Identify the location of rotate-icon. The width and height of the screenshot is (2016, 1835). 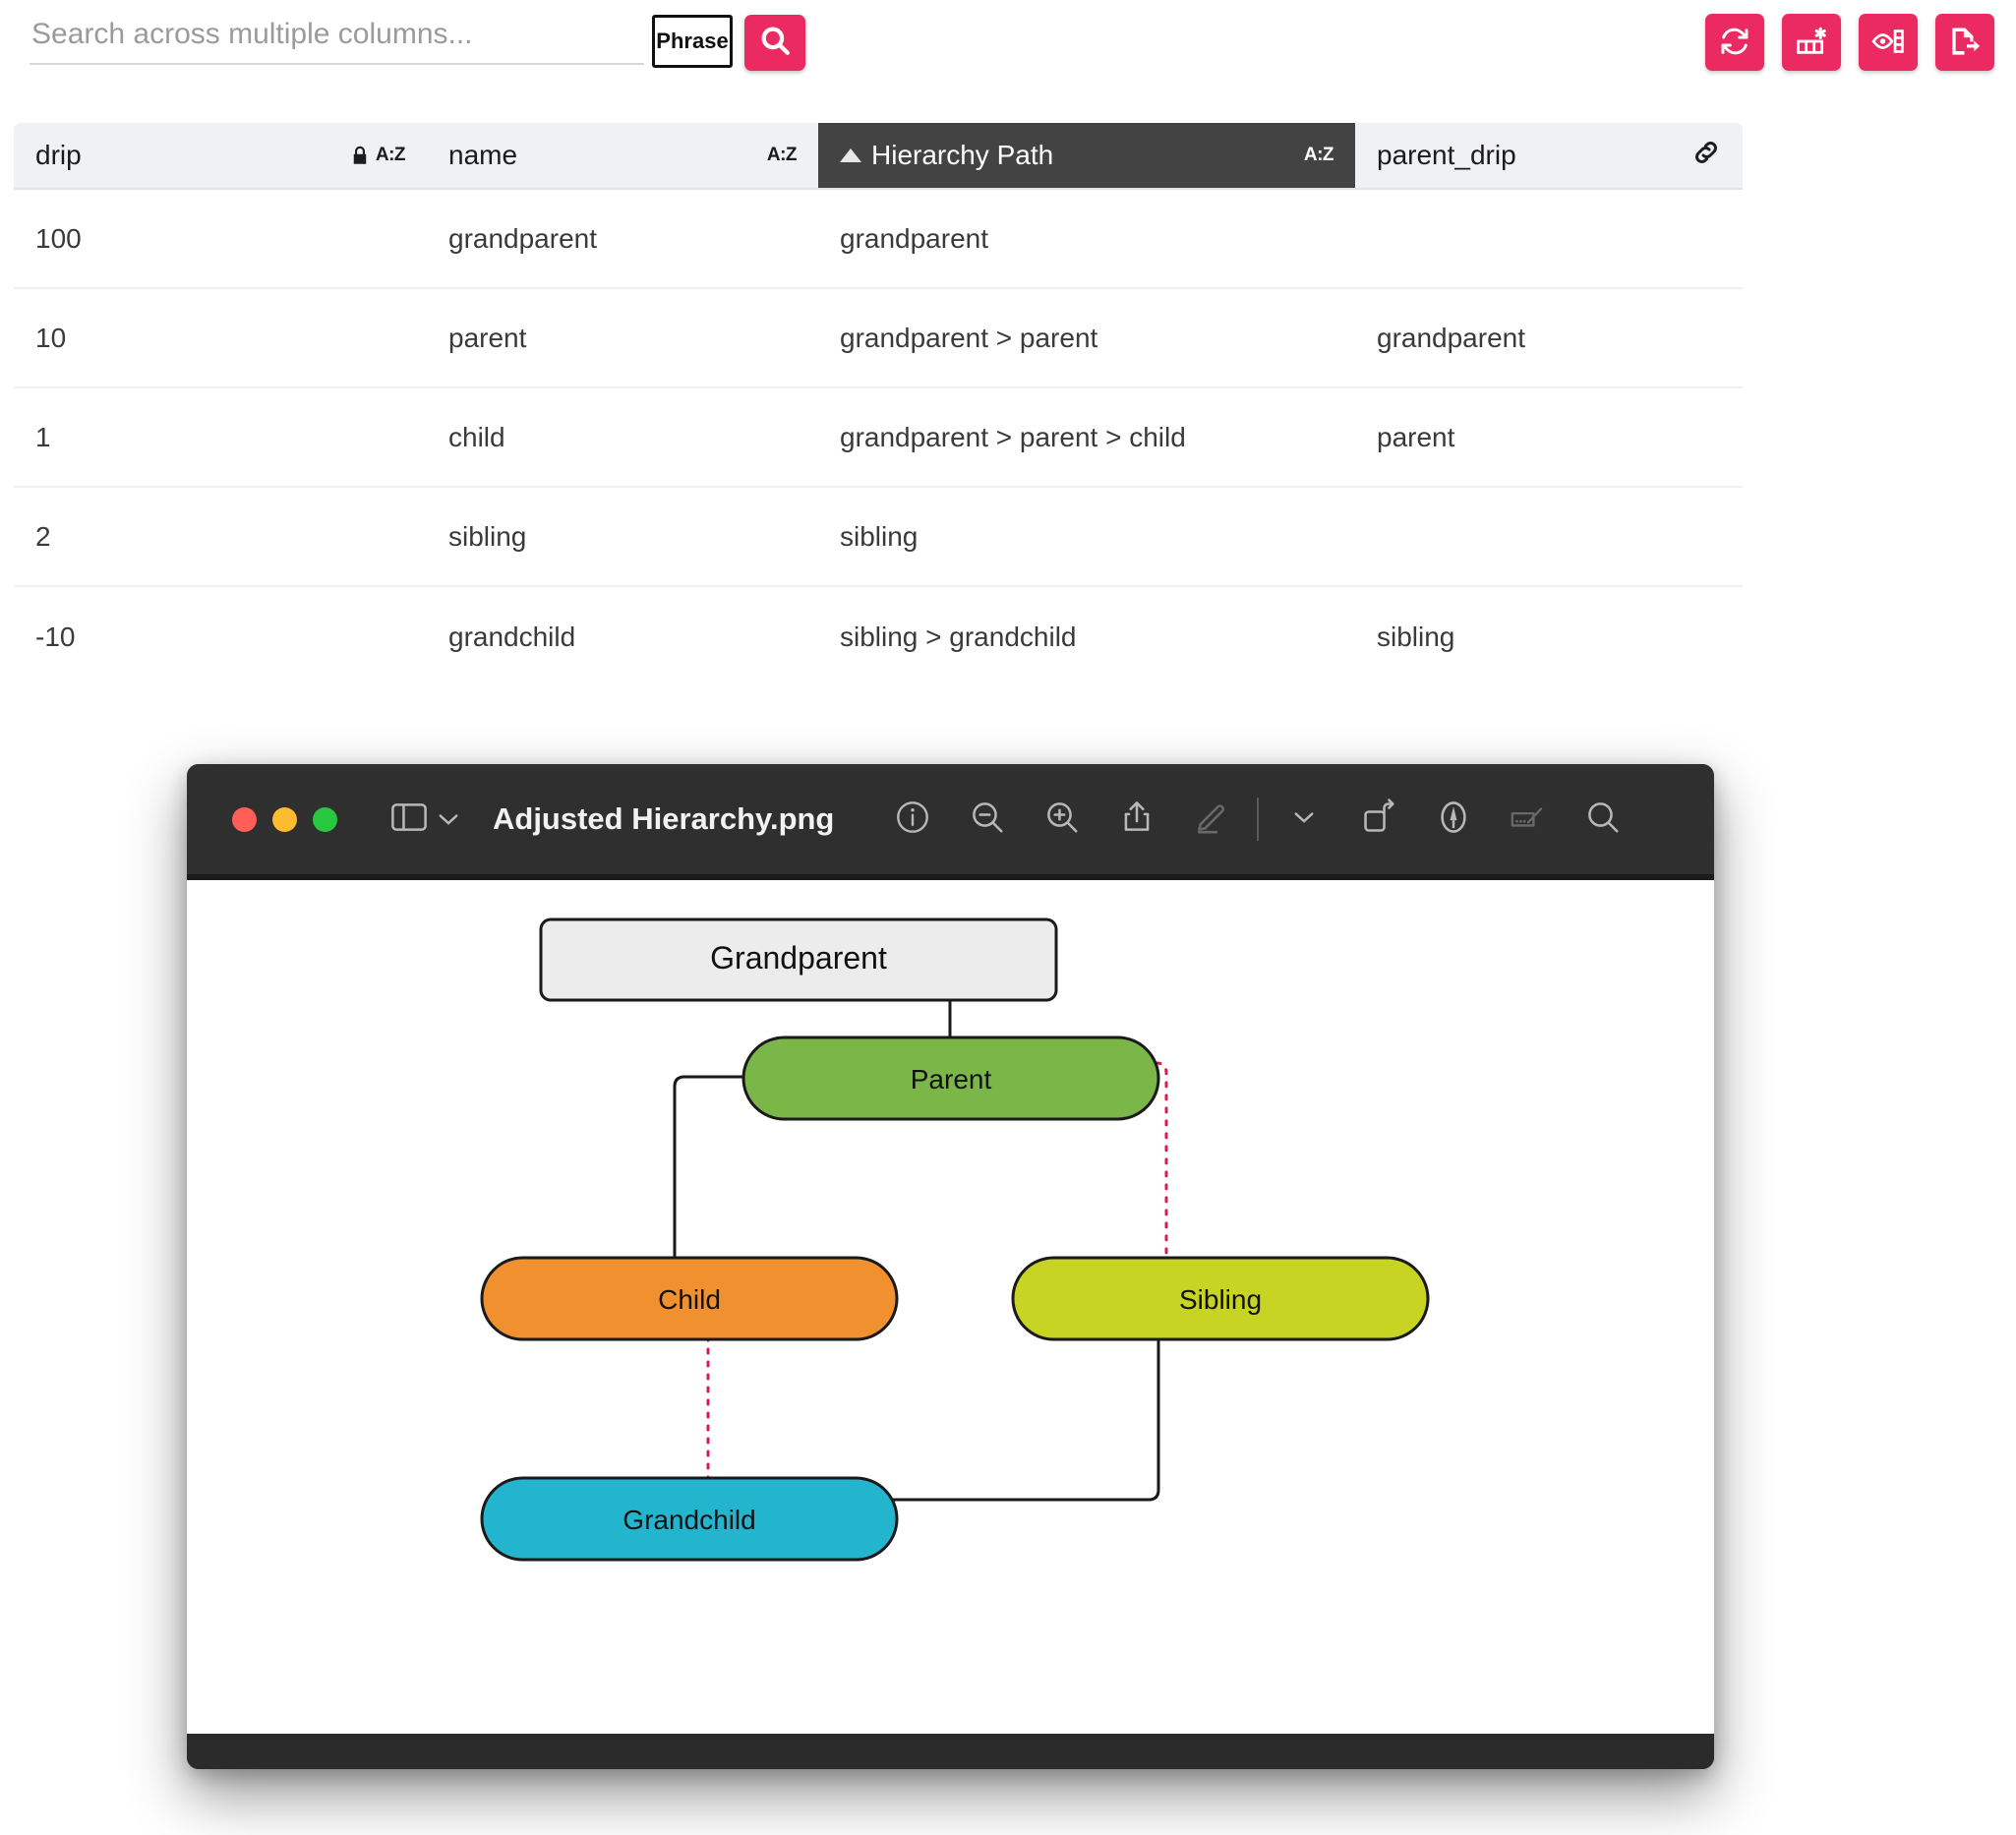
(1378, 819).